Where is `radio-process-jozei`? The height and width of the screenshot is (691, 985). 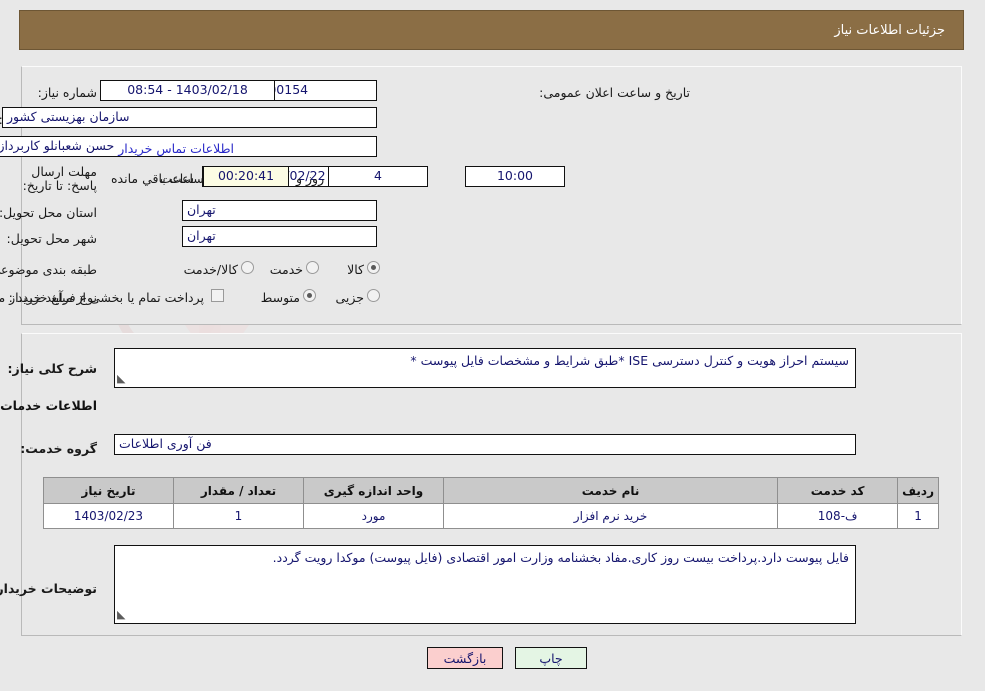 radio-process-jozei is located at coordinates (374, 295).